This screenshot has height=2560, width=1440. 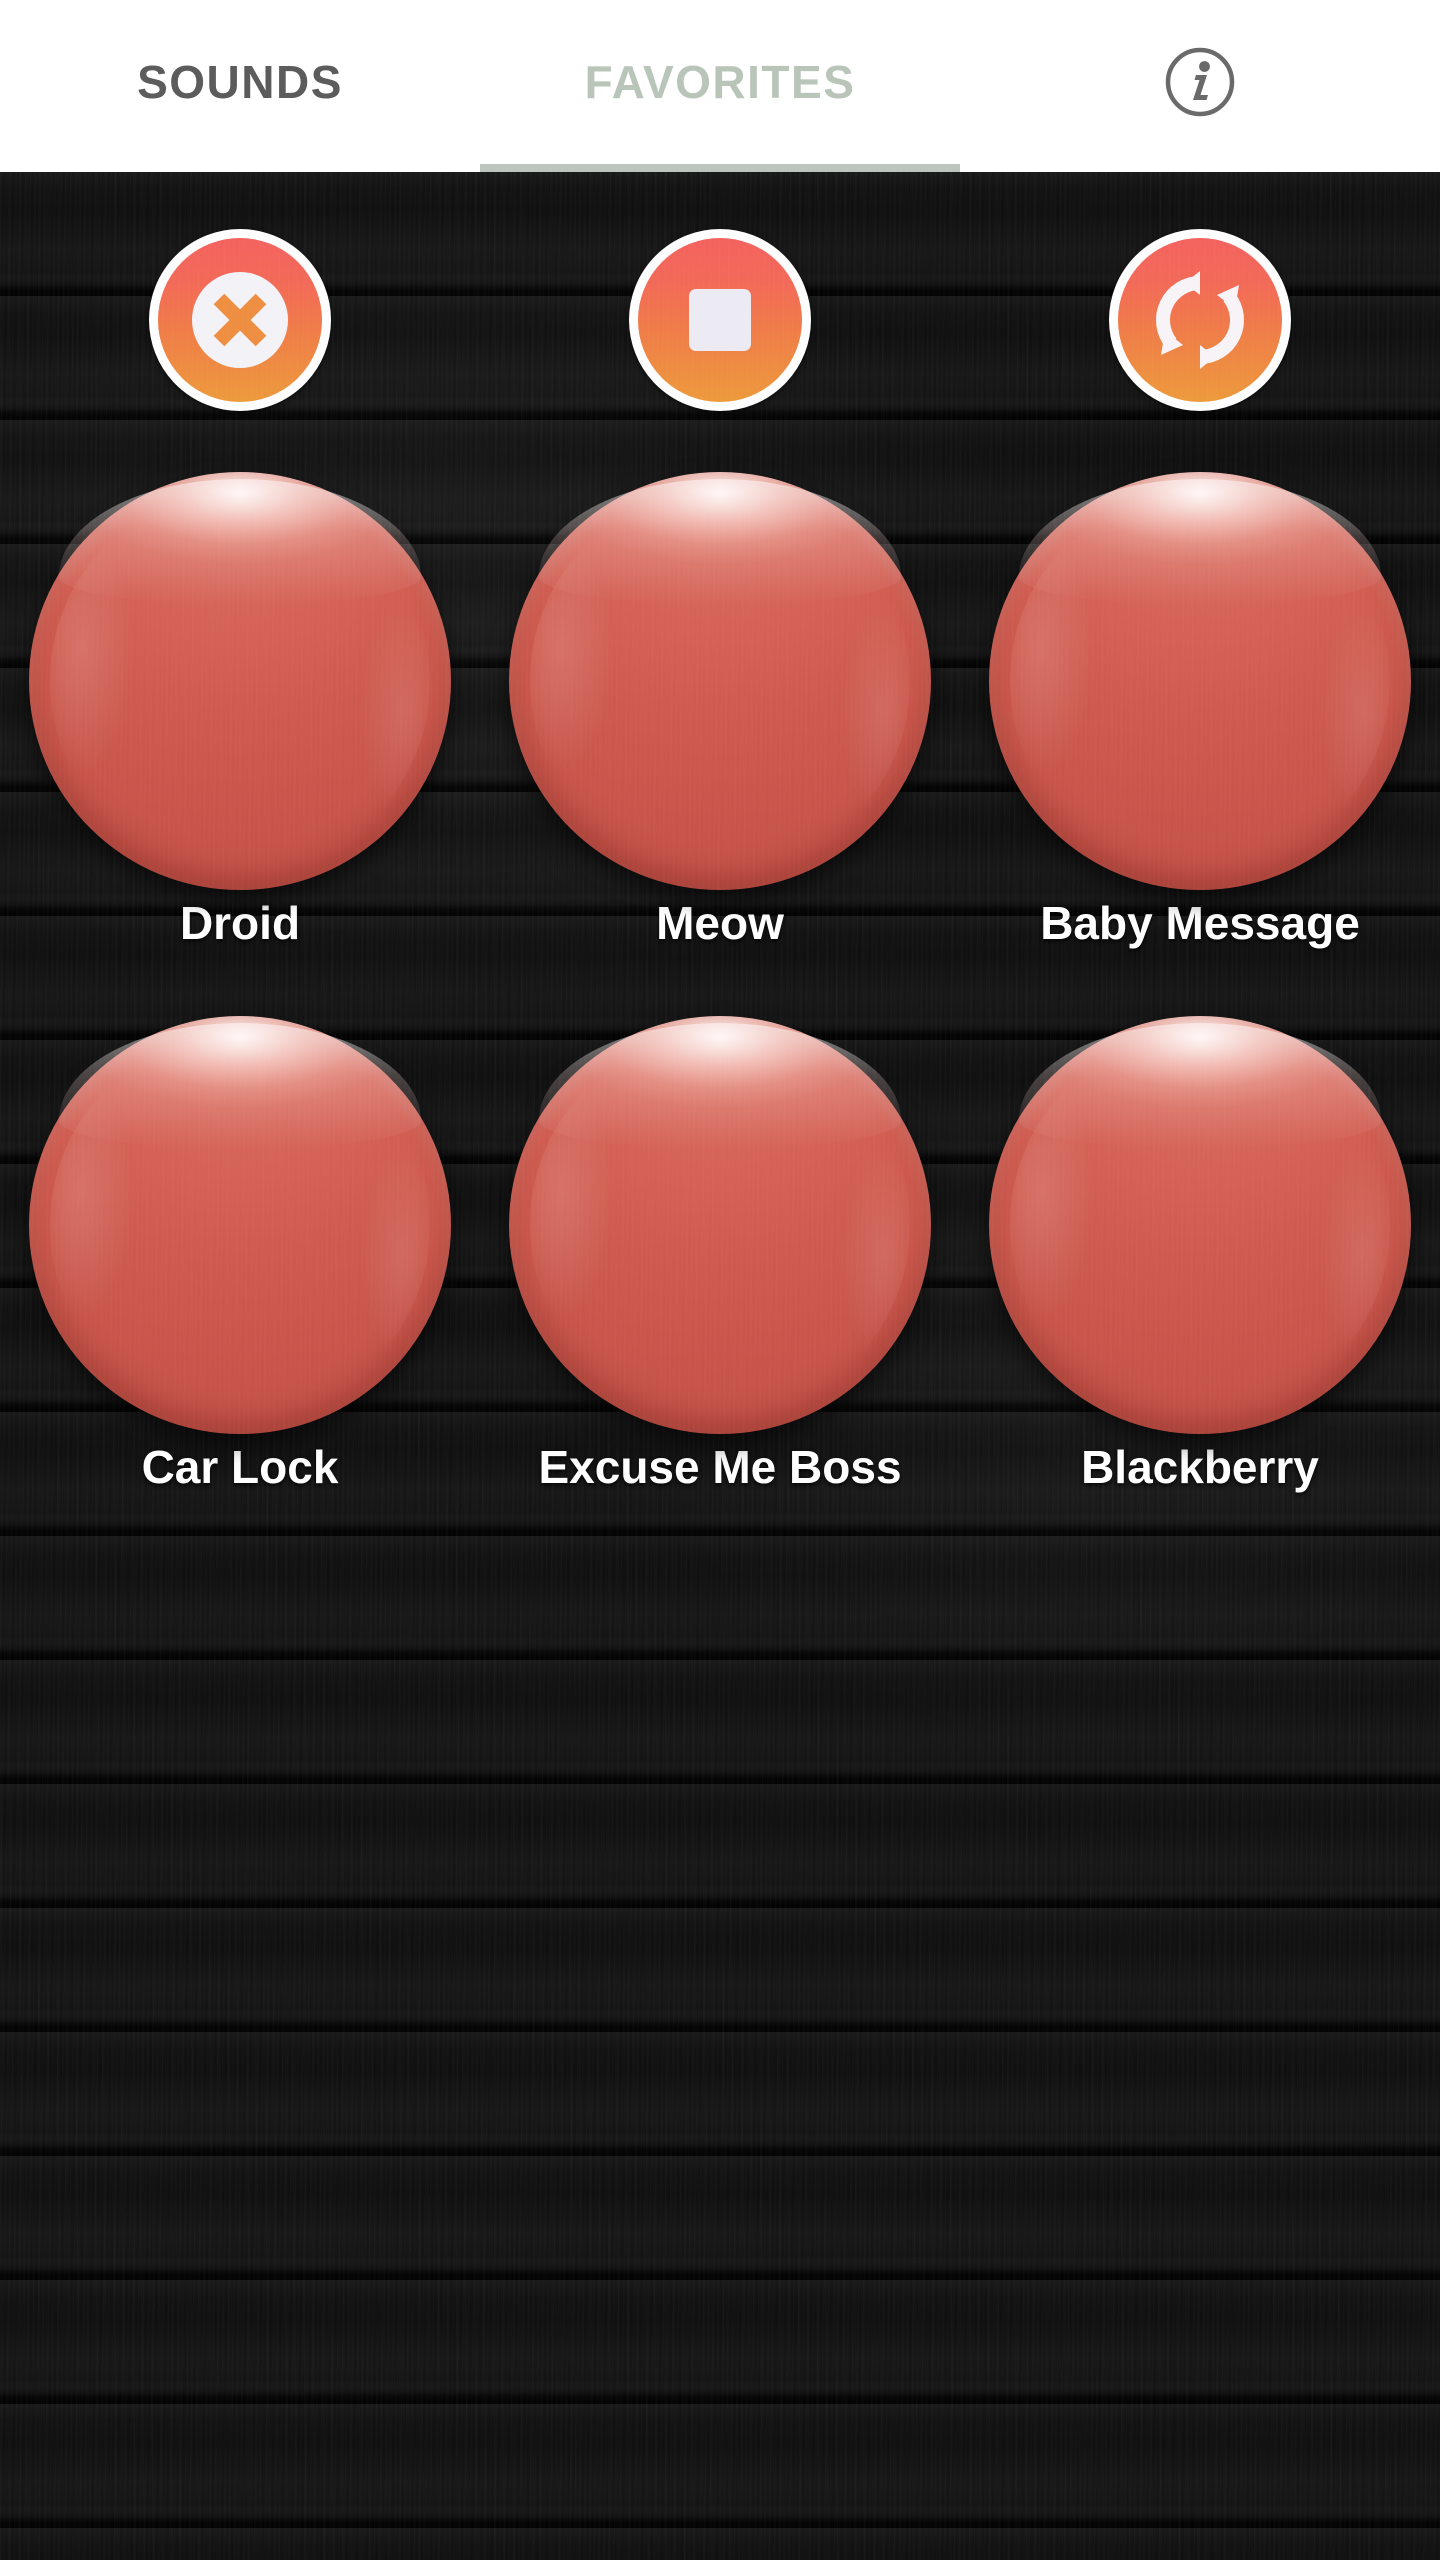 What do you see at coordinates (720, 168) in the screenshot?
I see `active-tab-indicator` at bounding box center [720, 168].